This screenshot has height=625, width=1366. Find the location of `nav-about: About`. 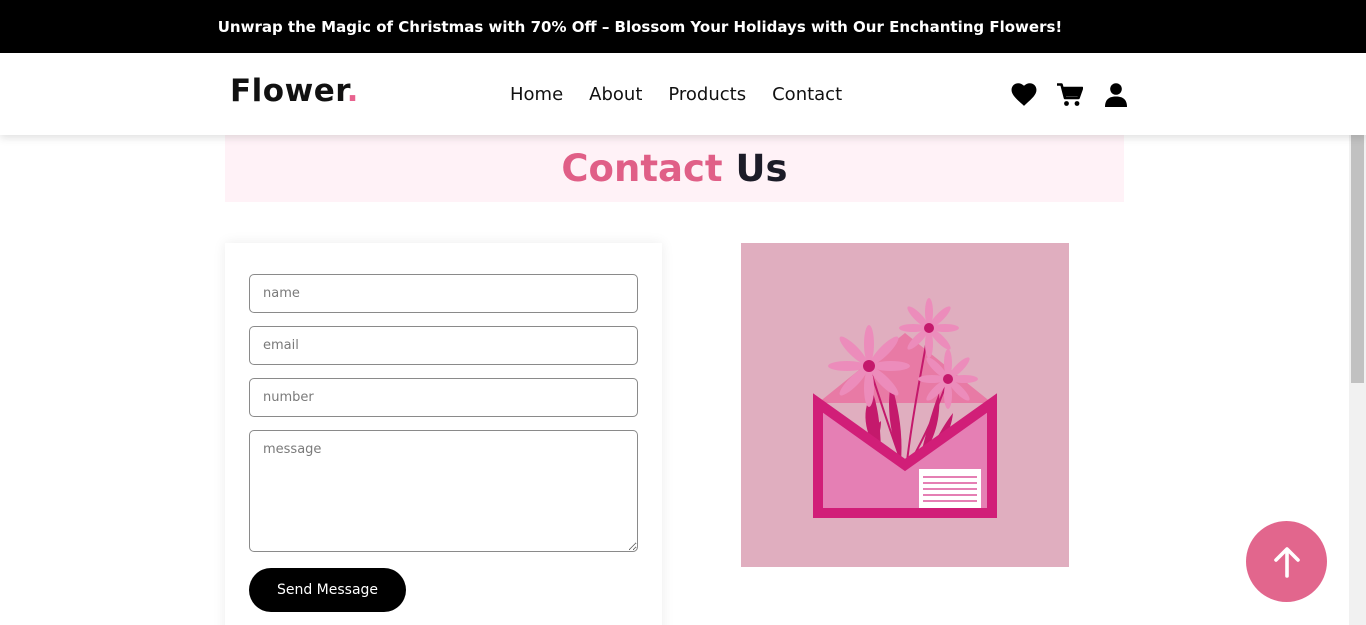

nav-about: About is located at coordinates (615, 94).